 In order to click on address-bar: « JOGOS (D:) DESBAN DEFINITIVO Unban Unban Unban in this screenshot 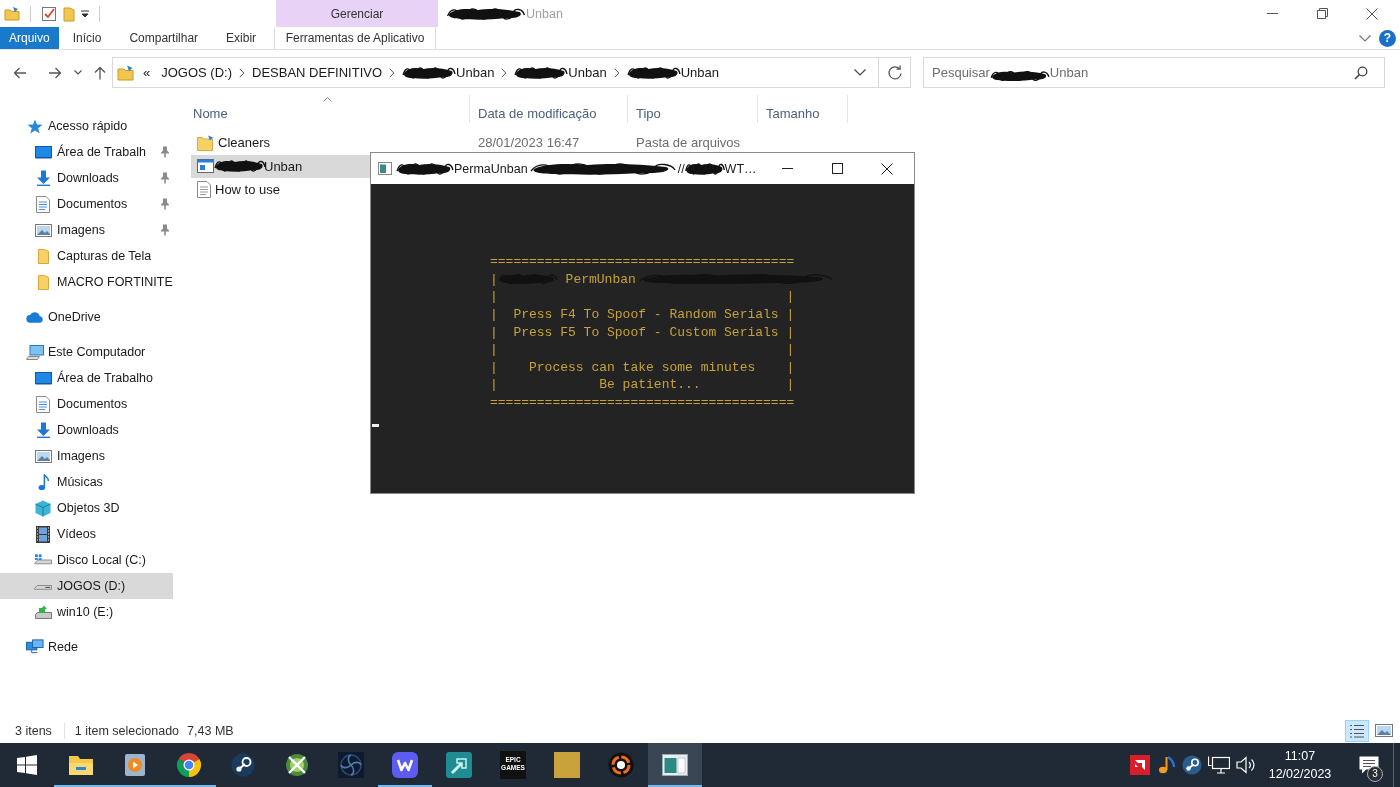, I will do `click(495, 72)`.